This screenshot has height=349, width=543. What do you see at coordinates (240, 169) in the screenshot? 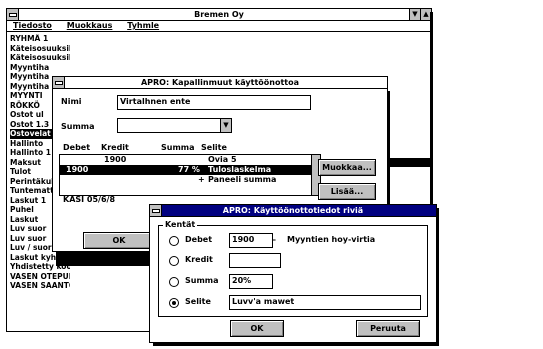
I see `cell: Tuloslaskelma` at bounding box center [240, 169].